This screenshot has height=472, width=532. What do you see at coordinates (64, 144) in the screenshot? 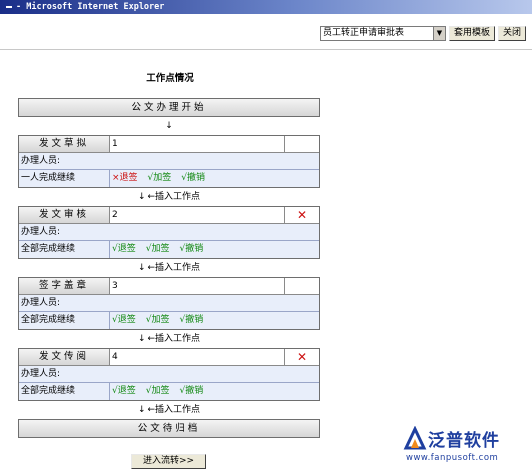
I see `node-name: 发文草拟` at bounding box center [64, 144].